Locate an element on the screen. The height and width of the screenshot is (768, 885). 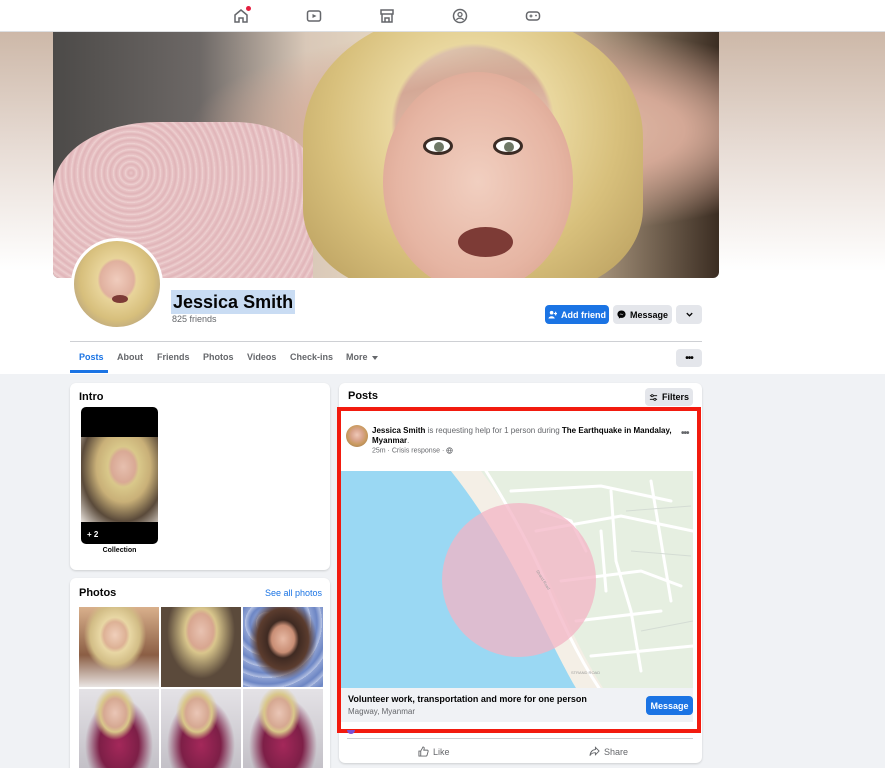
more-dots-icon: ••• is located at coordinates (689, 358).